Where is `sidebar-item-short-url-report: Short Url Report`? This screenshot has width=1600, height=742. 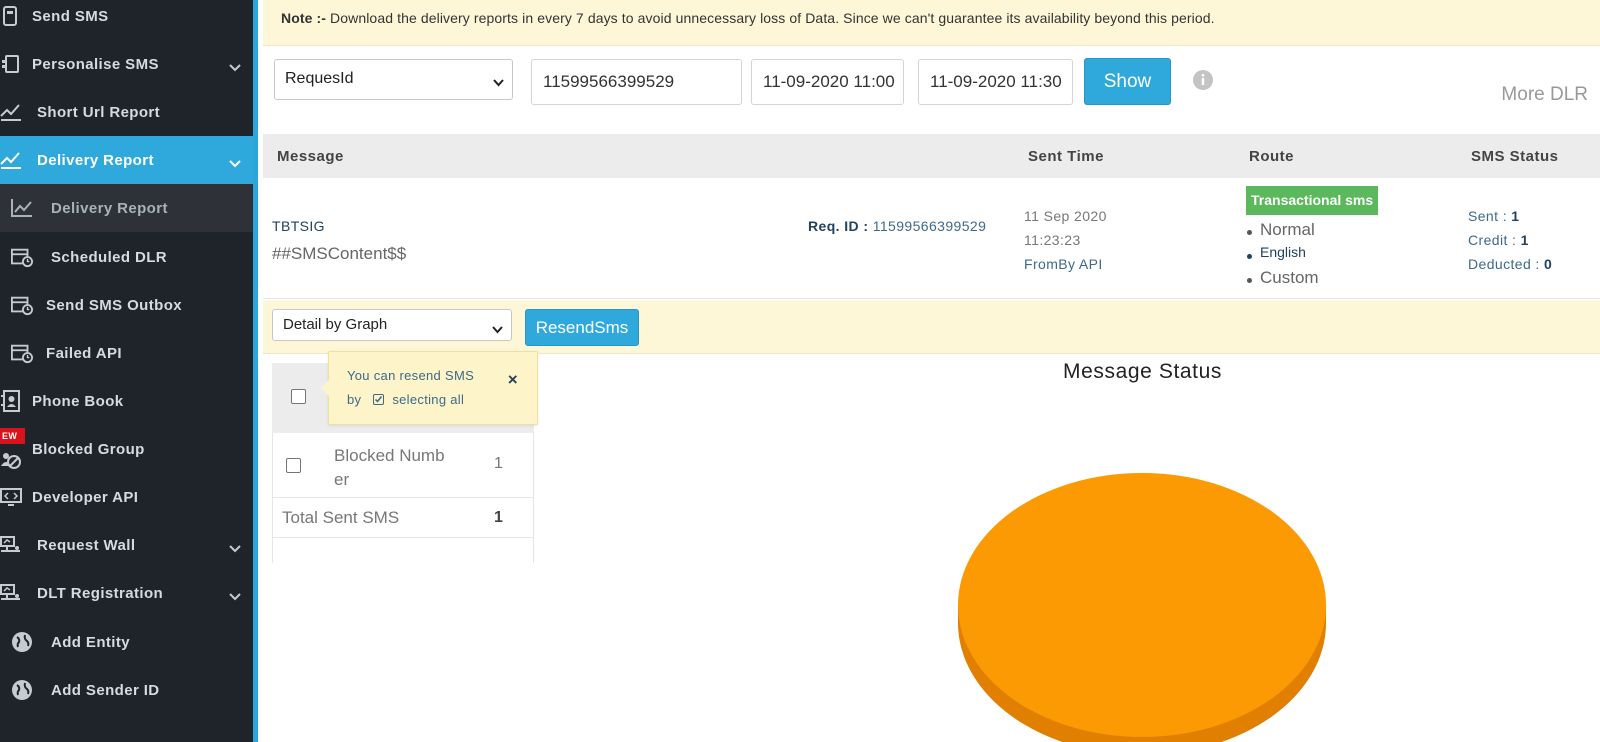 sidebar-item-short-url-report: Short Url Report is located at coordinates (126, 112).